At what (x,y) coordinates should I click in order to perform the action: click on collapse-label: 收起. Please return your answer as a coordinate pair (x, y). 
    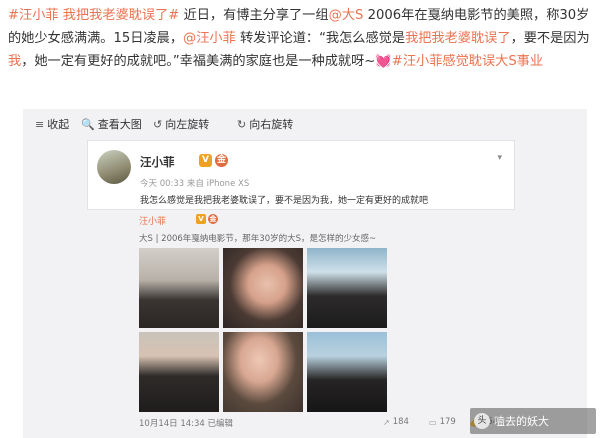
    Looking at the image, I should click on (58, 124).